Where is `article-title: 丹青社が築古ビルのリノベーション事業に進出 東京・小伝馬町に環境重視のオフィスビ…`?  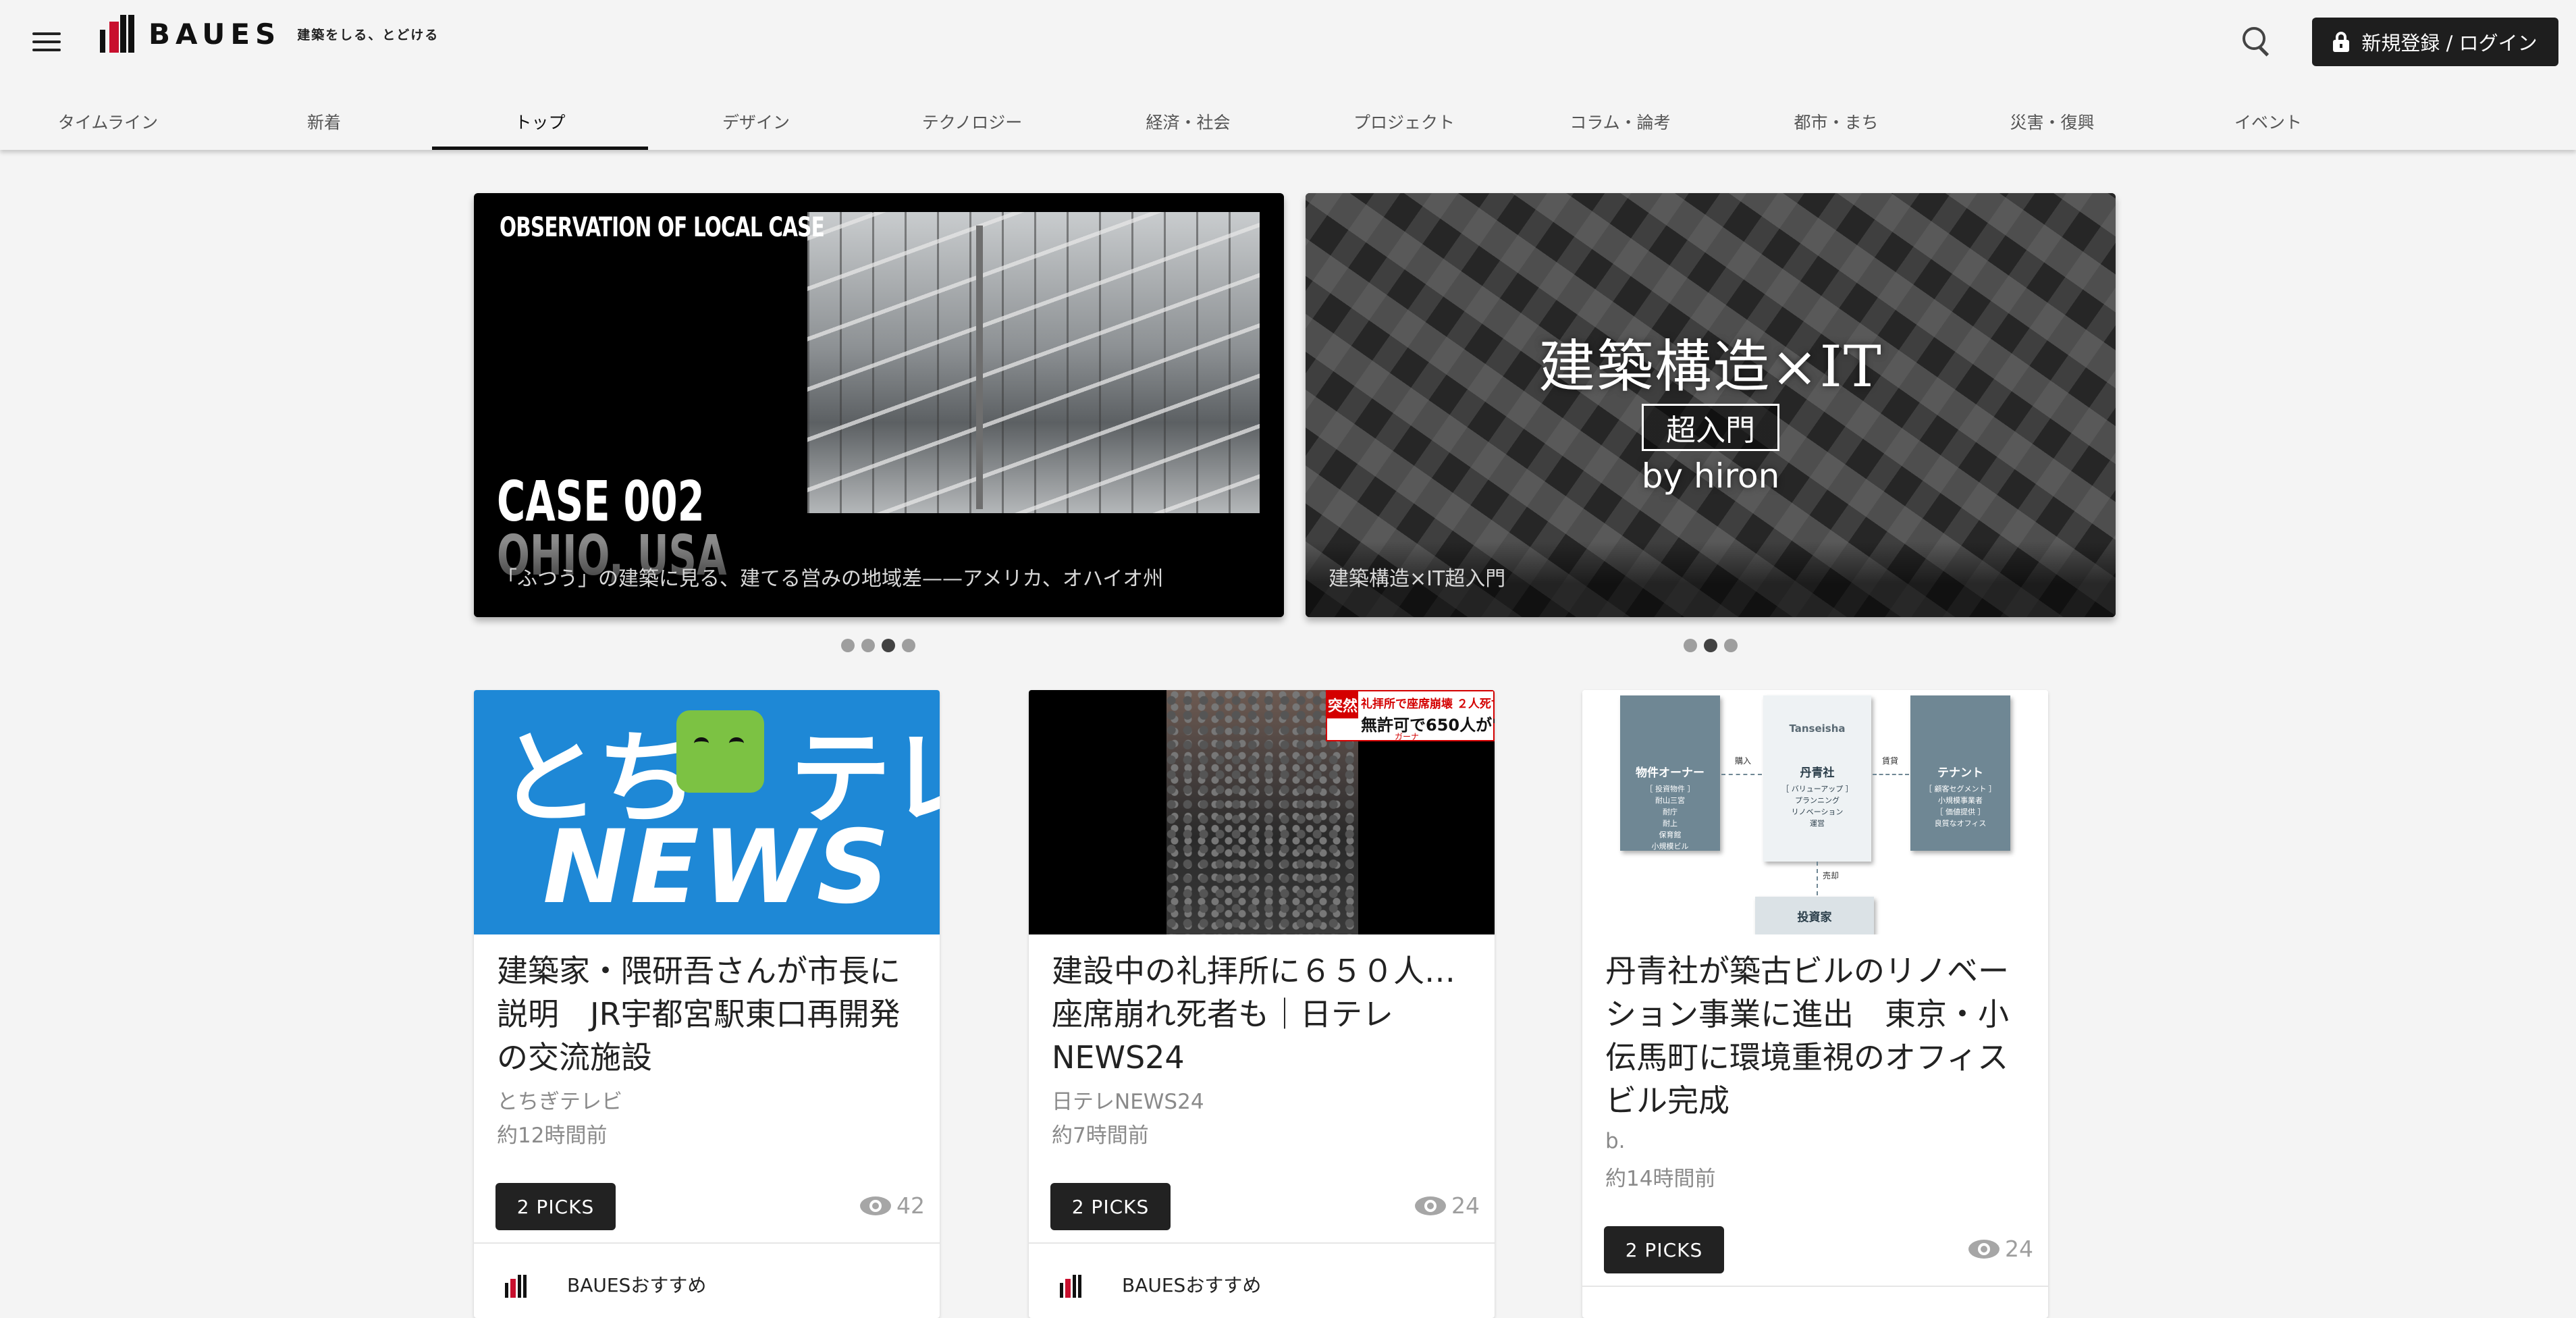
article-title: 丹青社が築古ビルのリノベーション事業に進出 東京・小伝馬町に環境重視のオフィスビ… is located at coordinates (1818, 1035).